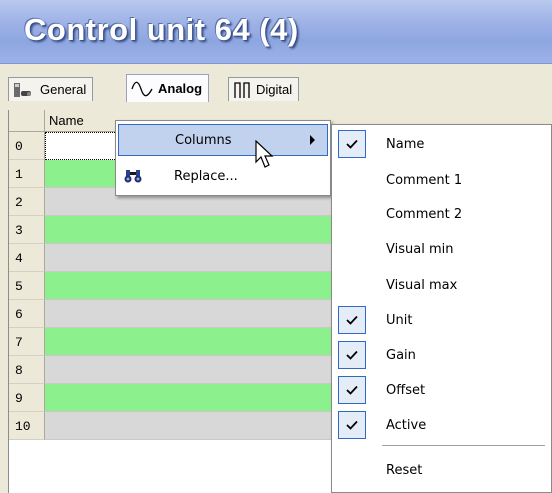 Image resolution: width=552 pixels, height=493 pixels. Describe the element at coordinates (27, 370) in the screenshot. I see `row-index: 8` at that location.